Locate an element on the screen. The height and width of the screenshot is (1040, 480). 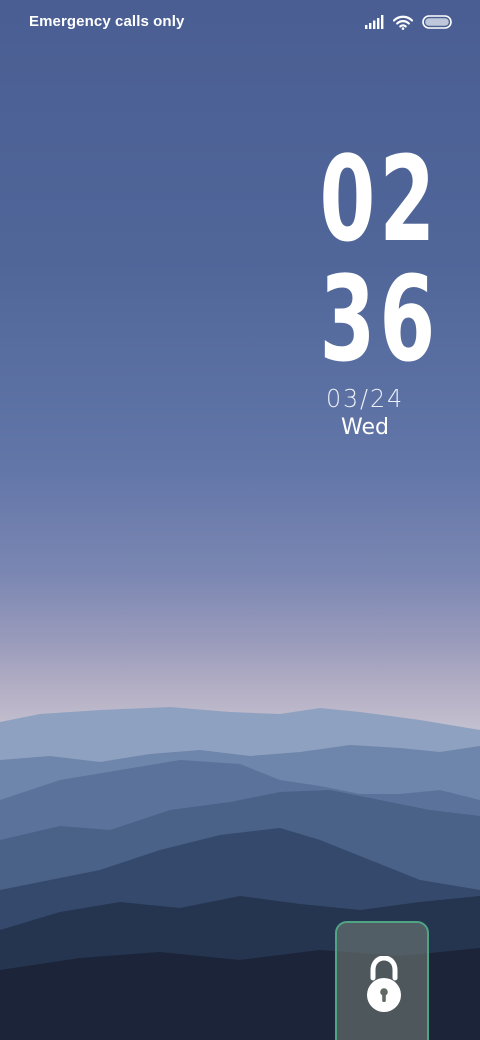
wifi-icon is located at coordinates (403, 22).